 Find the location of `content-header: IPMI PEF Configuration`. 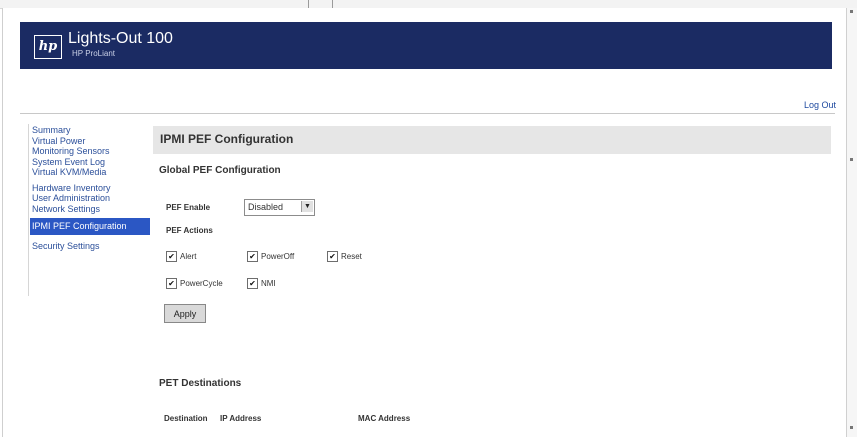

content-header: IPMI PEF Configuration is located at coordinates (492, 140).